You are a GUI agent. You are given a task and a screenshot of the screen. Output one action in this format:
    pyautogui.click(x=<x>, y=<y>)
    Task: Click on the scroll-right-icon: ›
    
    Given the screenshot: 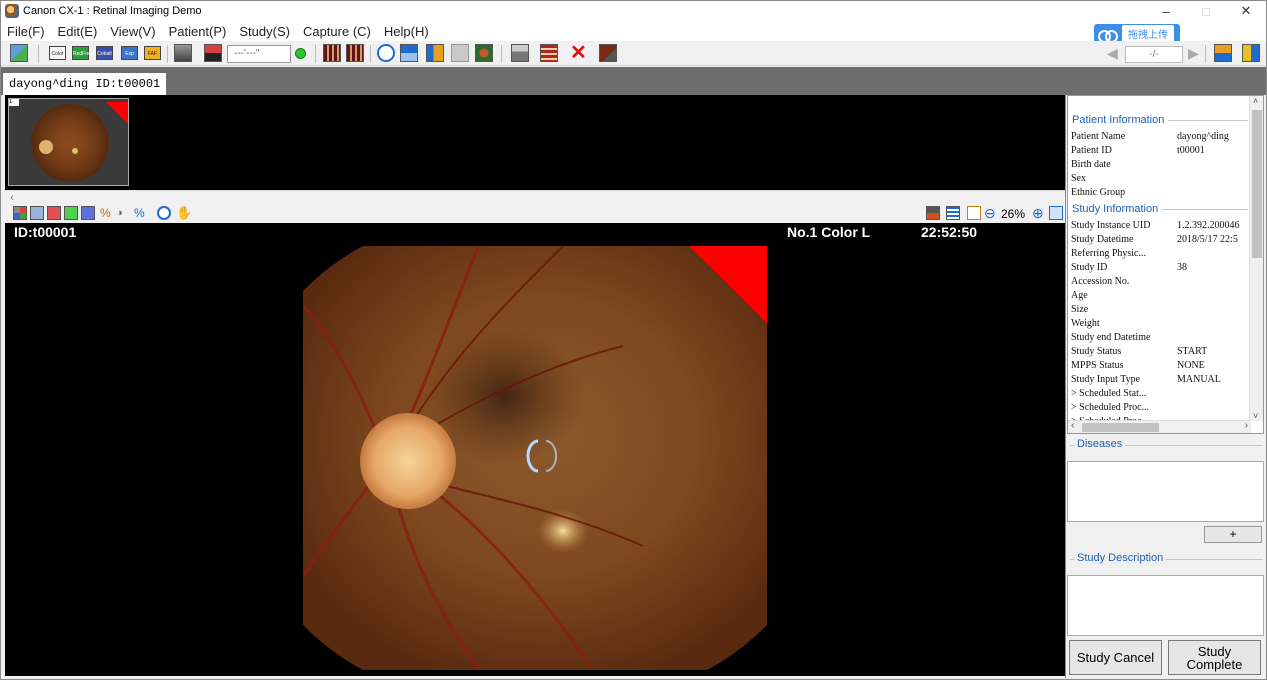 What is the action you would take?
    pyautogui.click(x=1246, y=425)
    